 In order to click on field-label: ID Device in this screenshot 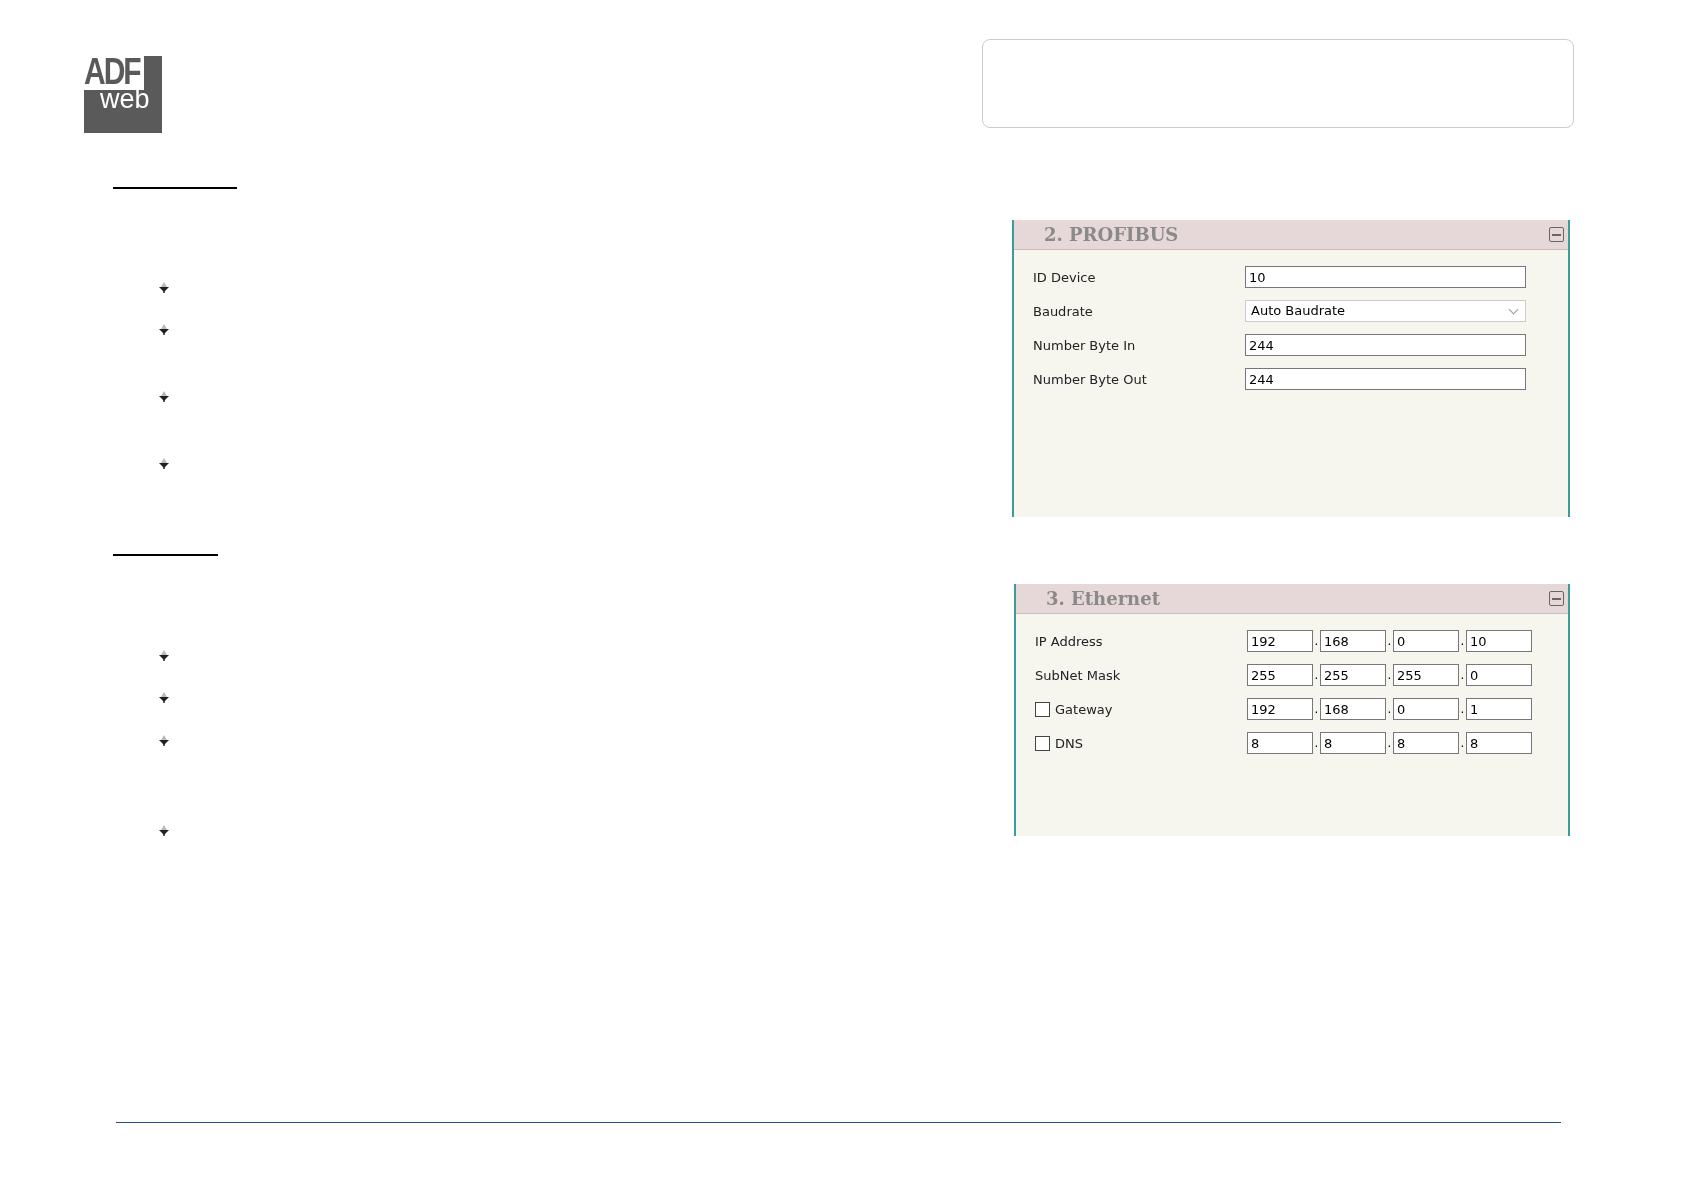, I will do `click(1064, 277)`.